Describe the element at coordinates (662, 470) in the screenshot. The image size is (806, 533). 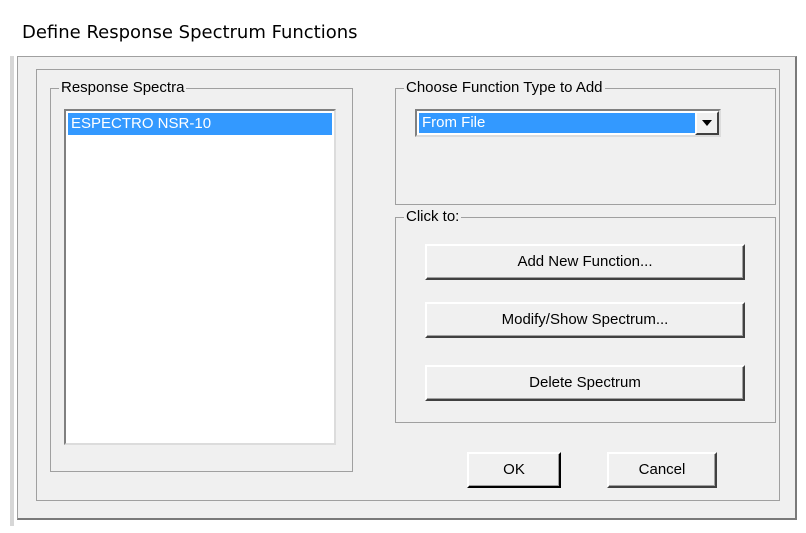
I see `cancel-button: Cancel` at that location.